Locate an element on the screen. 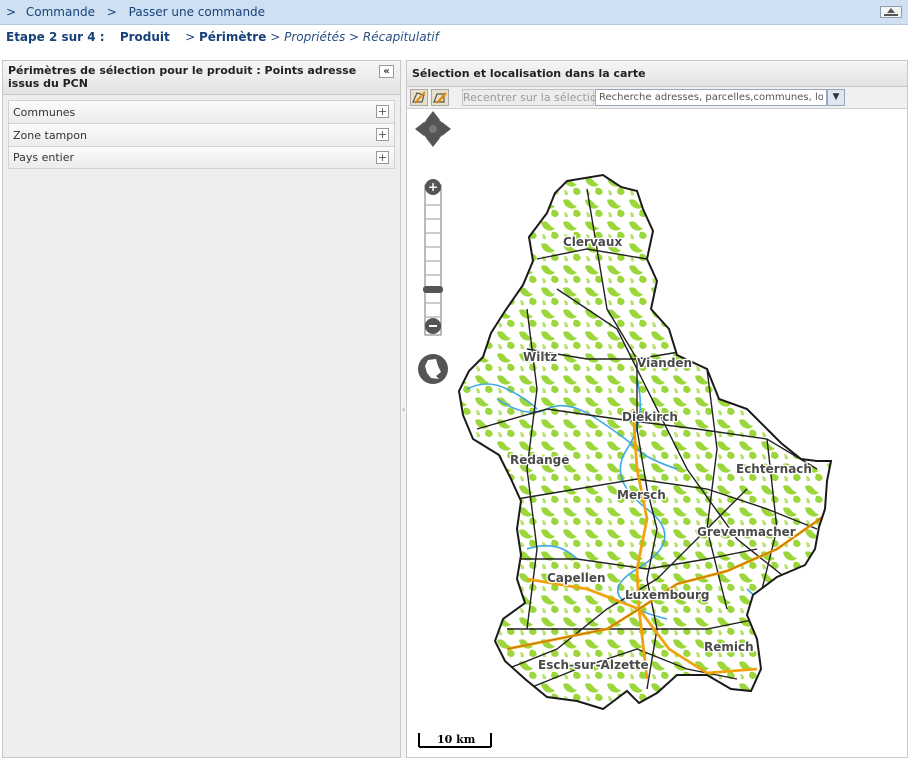 This screenshot has height=758, width=908. step-perimetre: Périmètre is located at coordinates (232, 37).